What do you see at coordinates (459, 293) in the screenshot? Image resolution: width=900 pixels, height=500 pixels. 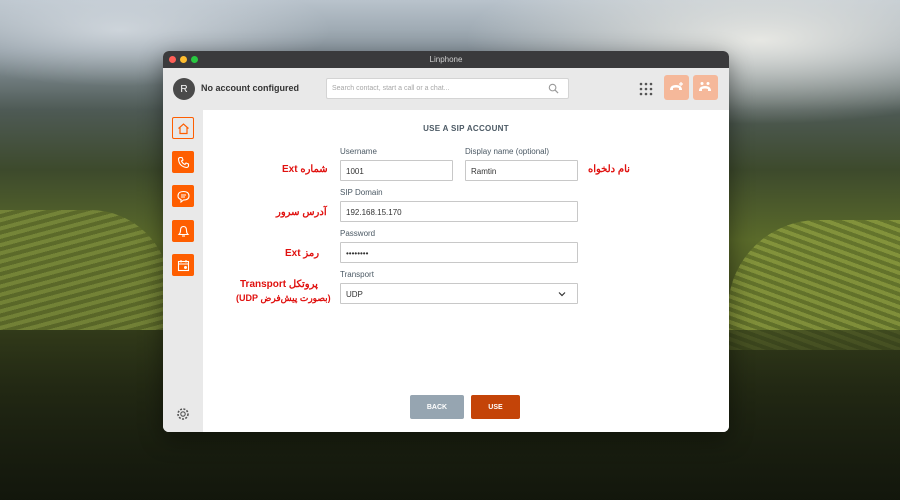 I see `transport-select: UDP` at bounding box center [459, 293].